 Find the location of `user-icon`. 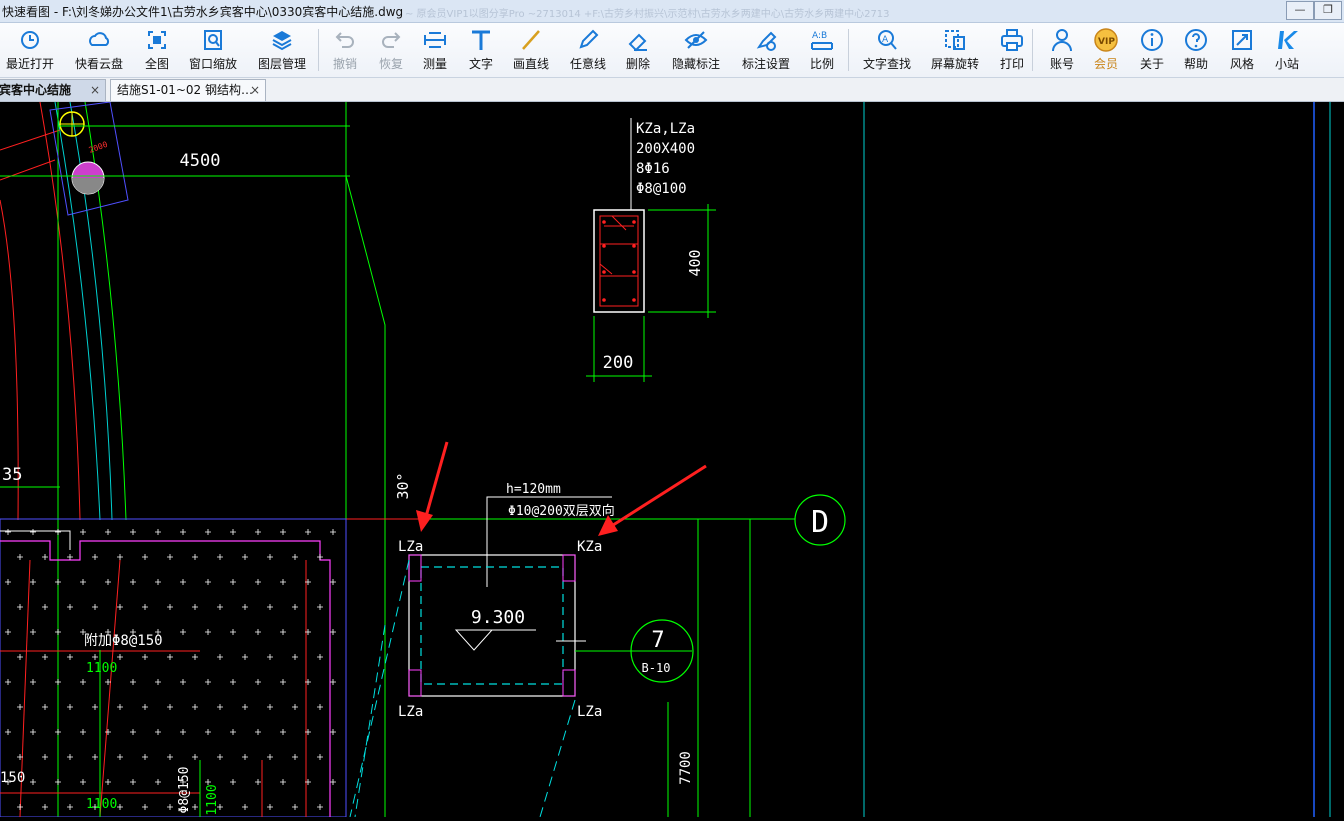

user-icon is located at coordinates (1062, 40).